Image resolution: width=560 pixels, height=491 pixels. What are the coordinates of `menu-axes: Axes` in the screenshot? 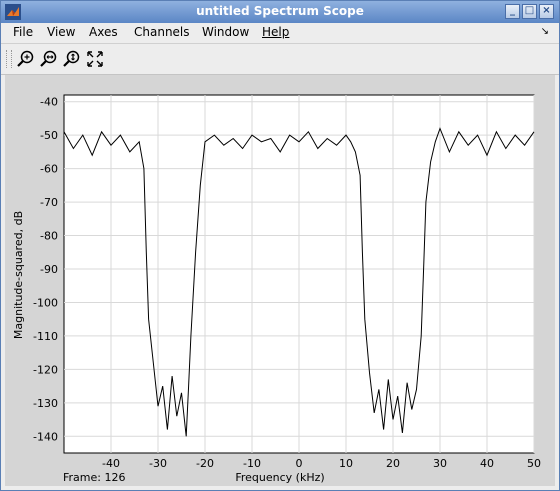 It's located at (103, 32).